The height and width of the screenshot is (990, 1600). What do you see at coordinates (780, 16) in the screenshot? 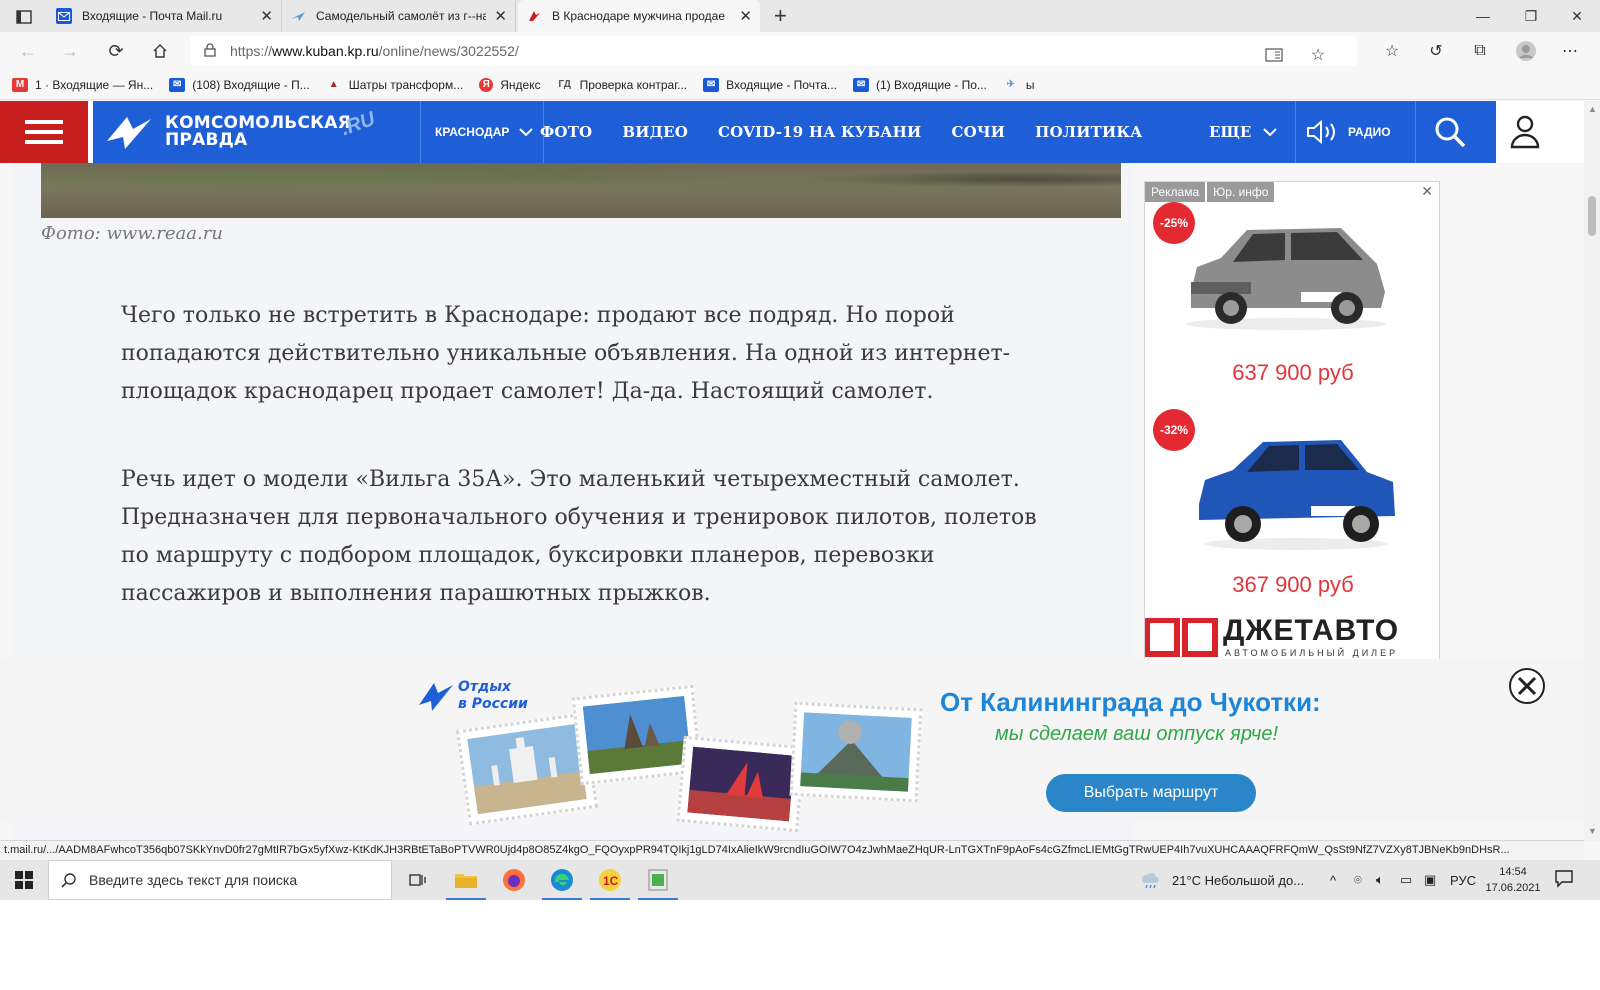
I see `new-tab-icon: +` at bounding box center [780, 16].